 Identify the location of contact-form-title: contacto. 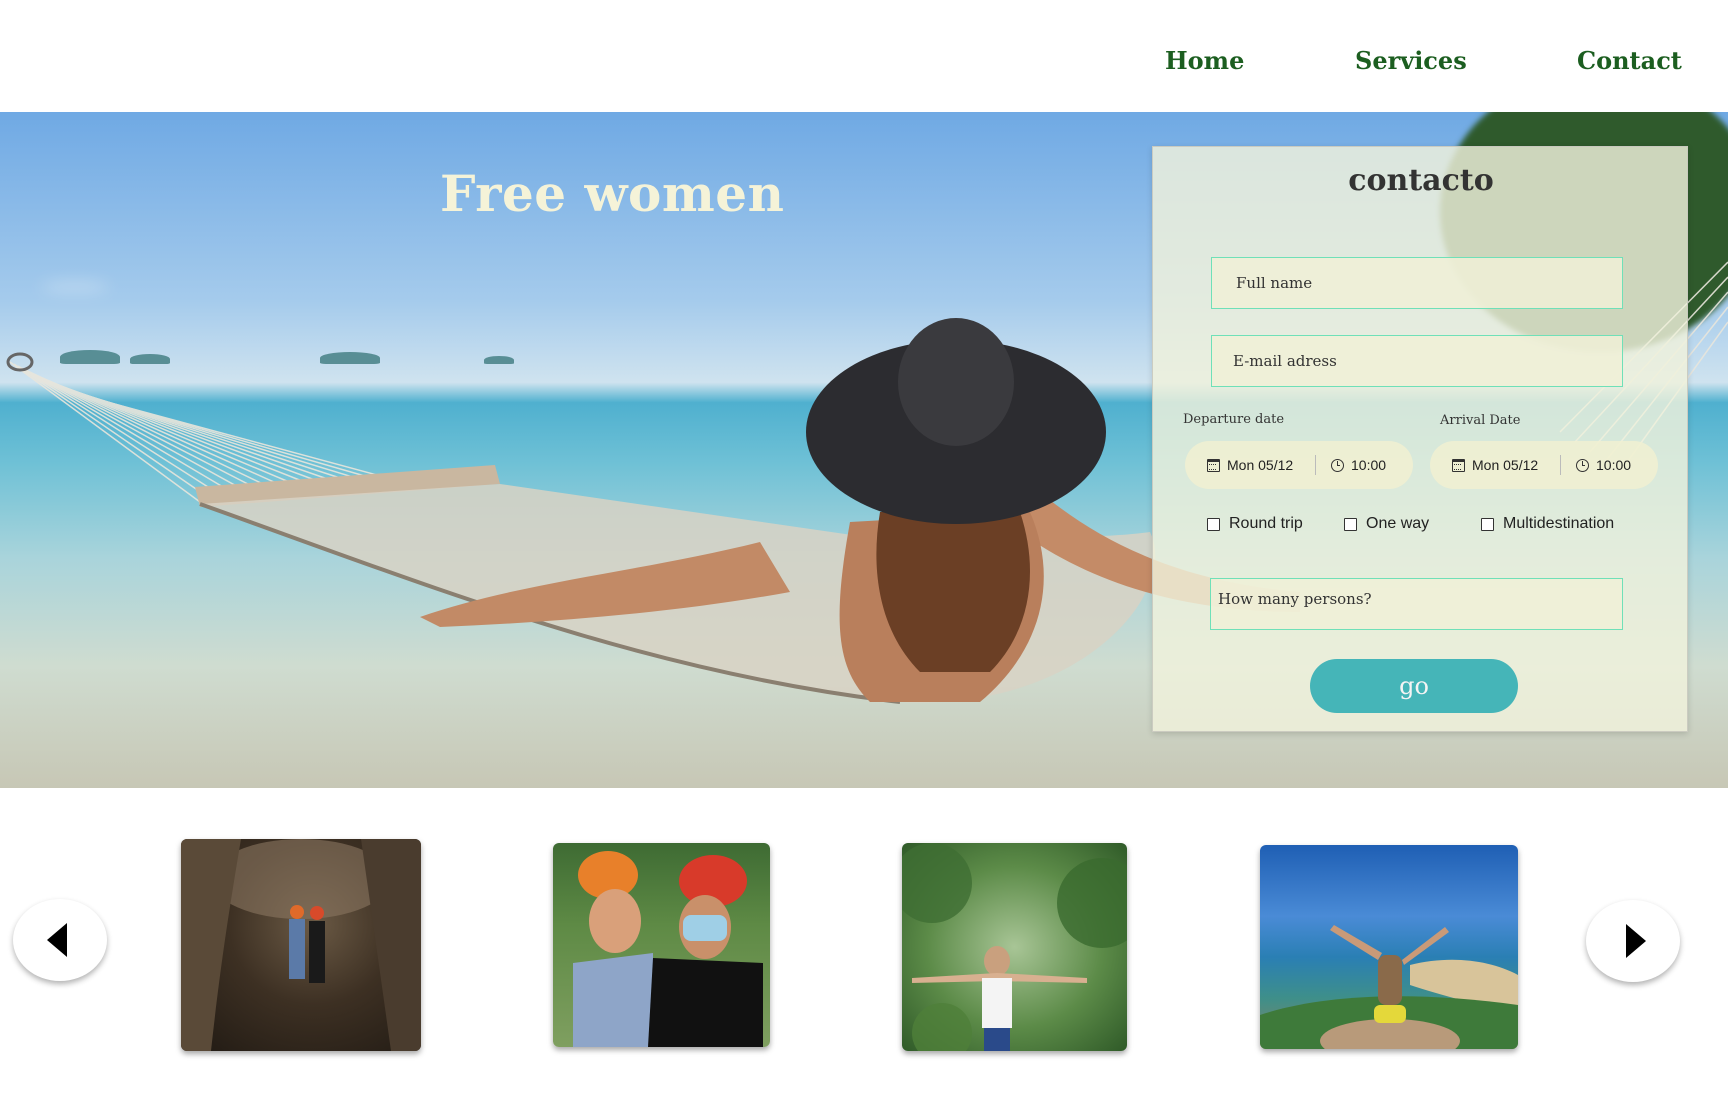
(1421, 180).